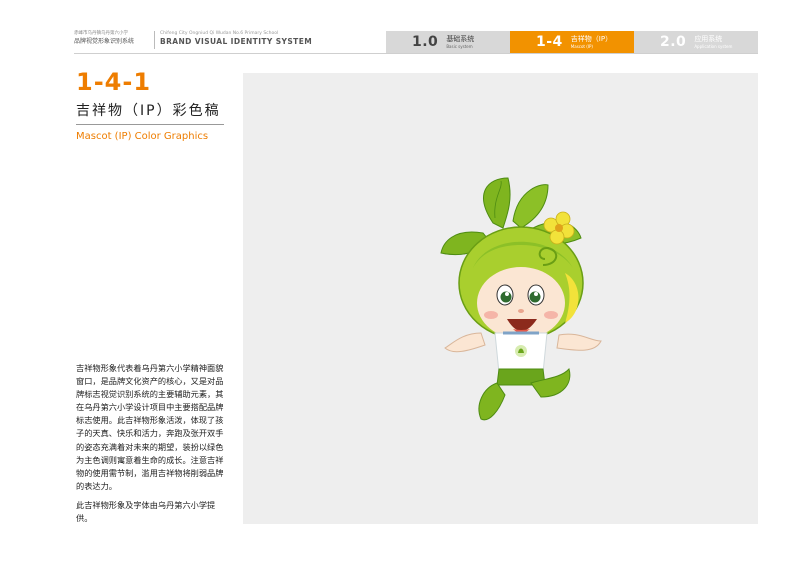  Describe the element at coordinates (708, 39) in the screenshot. I see `tab-label-cn: 应用系统` at that location.